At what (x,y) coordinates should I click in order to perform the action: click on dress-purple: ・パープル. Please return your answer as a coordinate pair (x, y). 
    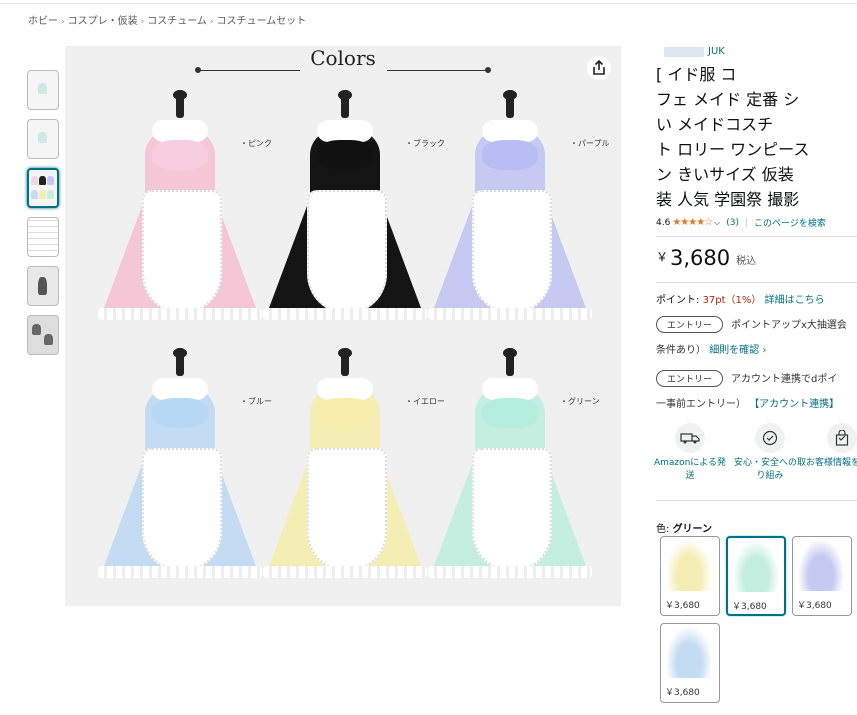
    Looking at the image, I should click on (515, 215).